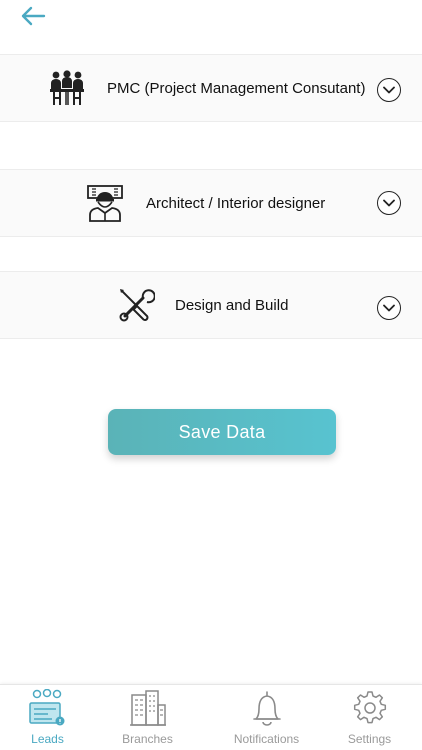 The height and width of the screenshot is (750, 422). What do you see at coordinates (47, 739) in the screenshot?
I see `tab-label: Leads` at bounding box center [47, 739].